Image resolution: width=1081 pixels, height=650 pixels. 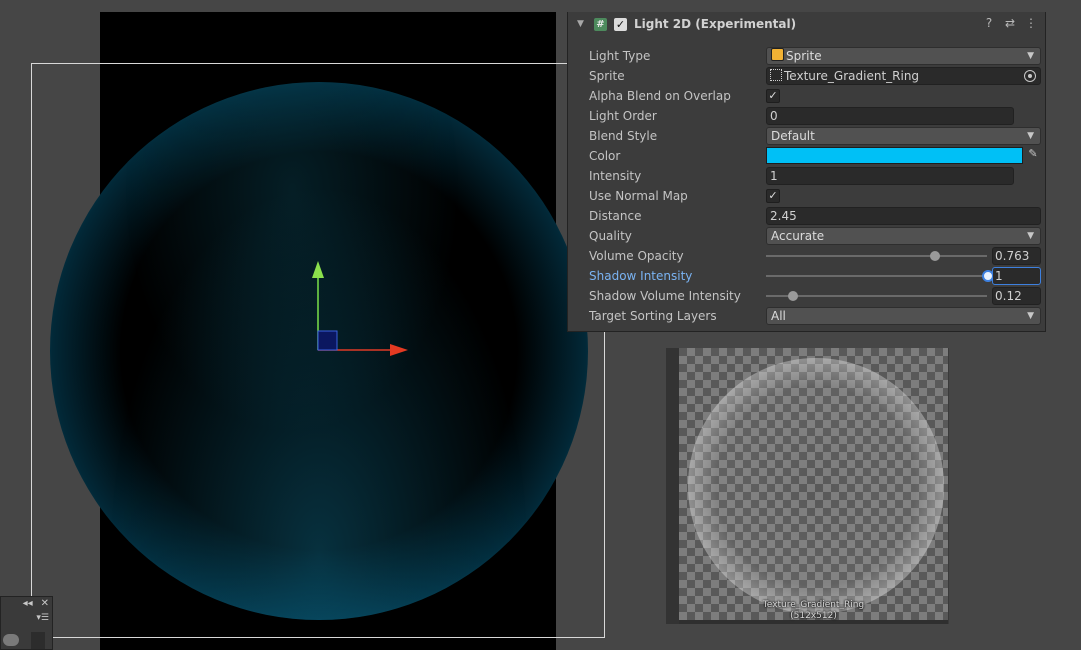 What do you see at coordinates (42, 618) in the screenshot?
I see `menu-icon: ▾☰` at bounding box center [42, 618].